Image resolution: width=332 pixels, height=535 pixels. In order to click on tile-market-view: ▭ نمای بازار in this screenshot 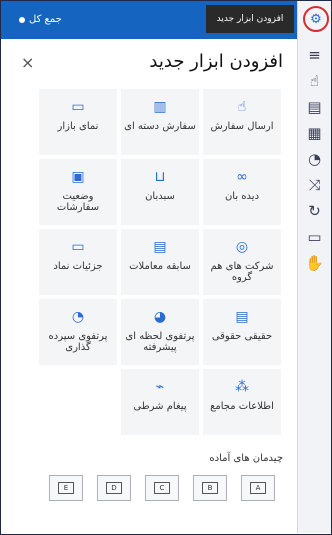, I will do `click(78, 122)`.